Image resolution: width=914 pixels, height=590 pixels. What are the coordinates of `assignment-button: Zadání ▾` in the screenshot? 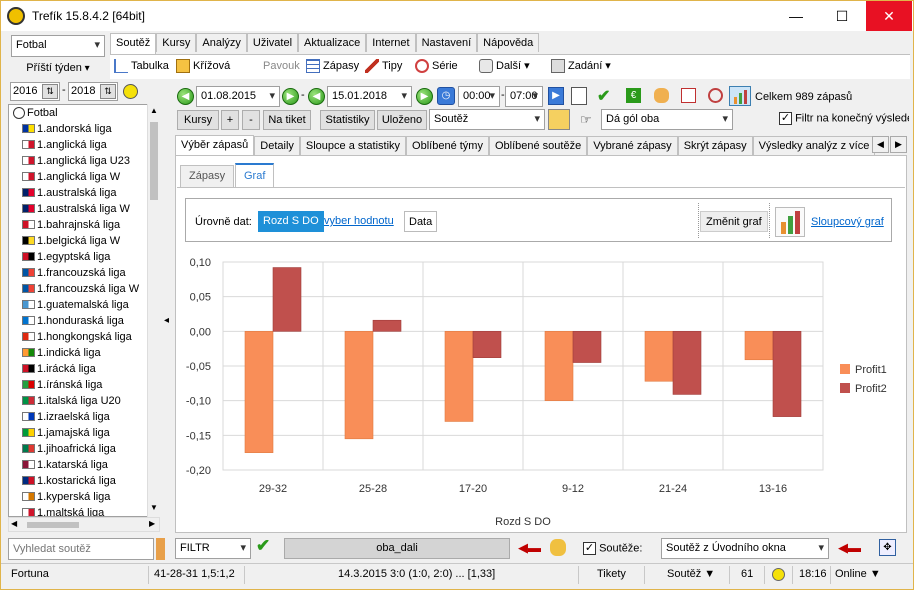 It's located at (581, 66).